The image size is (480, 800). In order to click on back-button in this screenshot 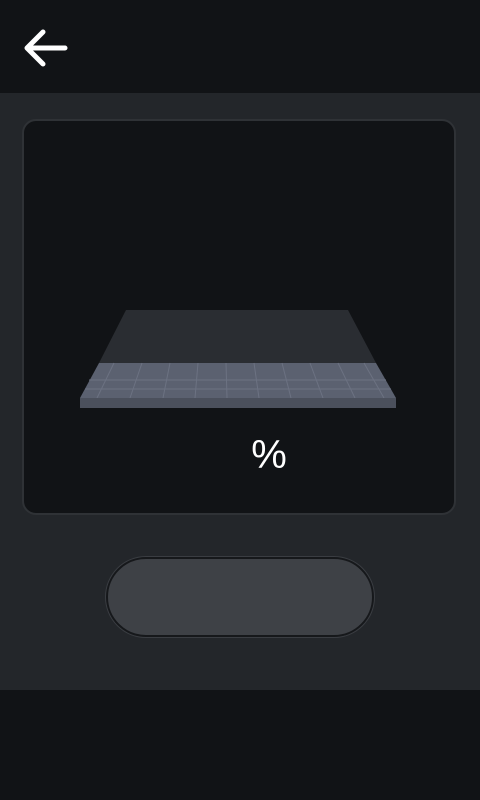, I will do `click(45, 48)`.